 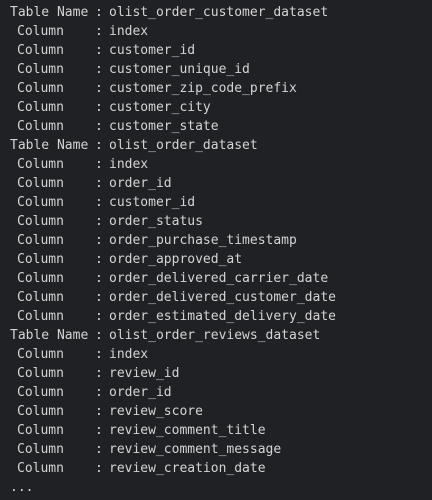 What do you see at coordinates (160, 107) in the screenshot?
I see `column-name-value: customer_city` at bounding box center [160, 107].